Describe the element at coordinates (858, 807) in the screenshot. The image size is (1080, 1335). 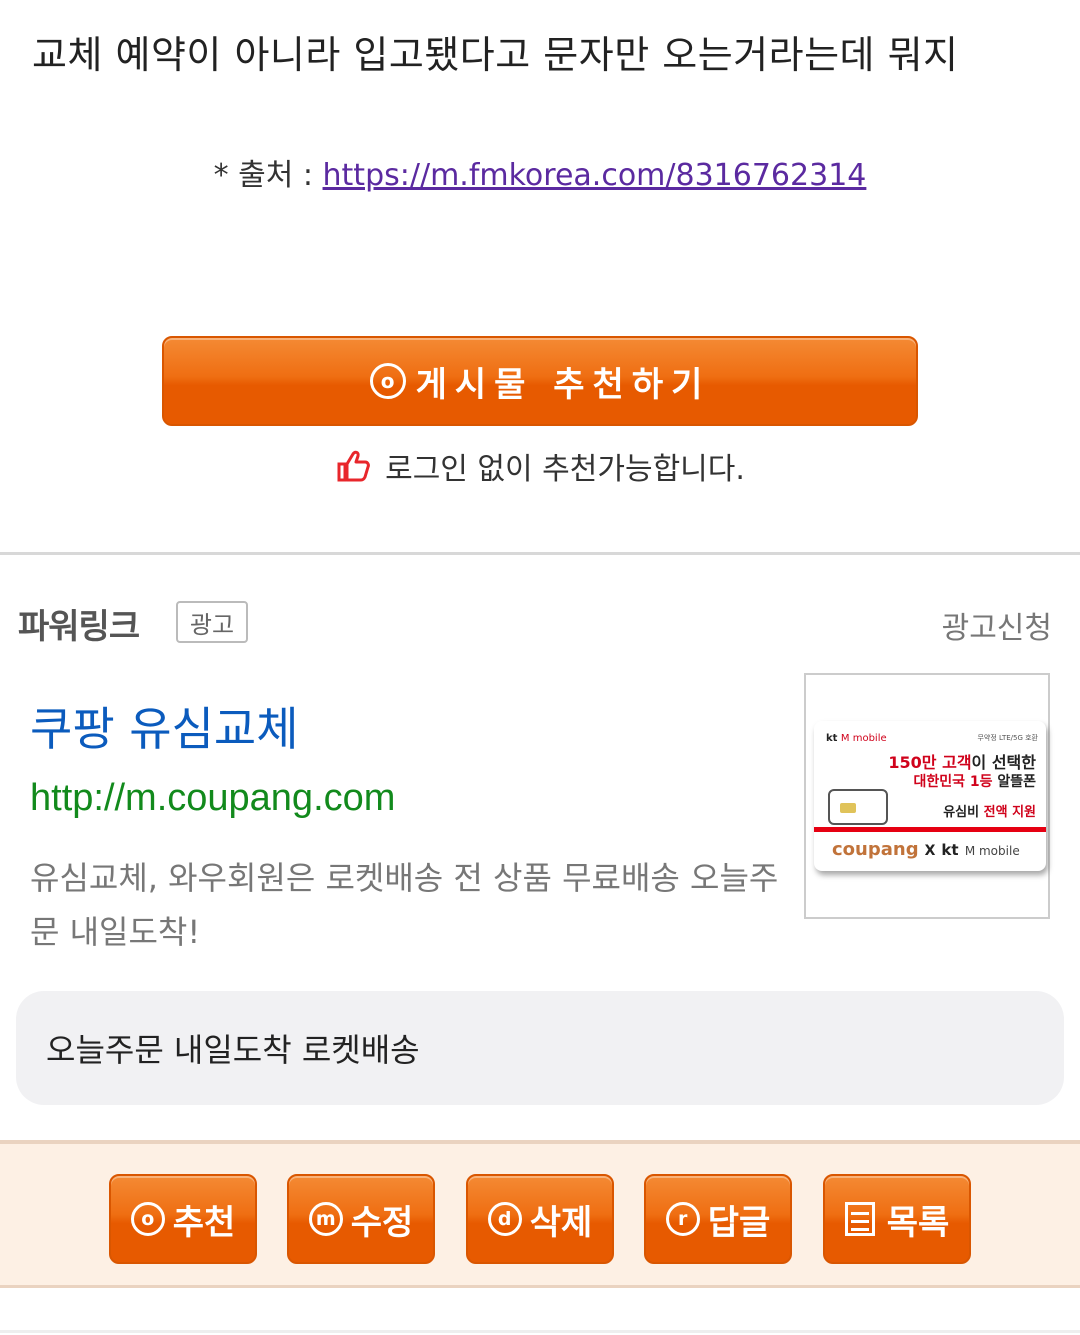
I see `sim-chip-icon` at that location.